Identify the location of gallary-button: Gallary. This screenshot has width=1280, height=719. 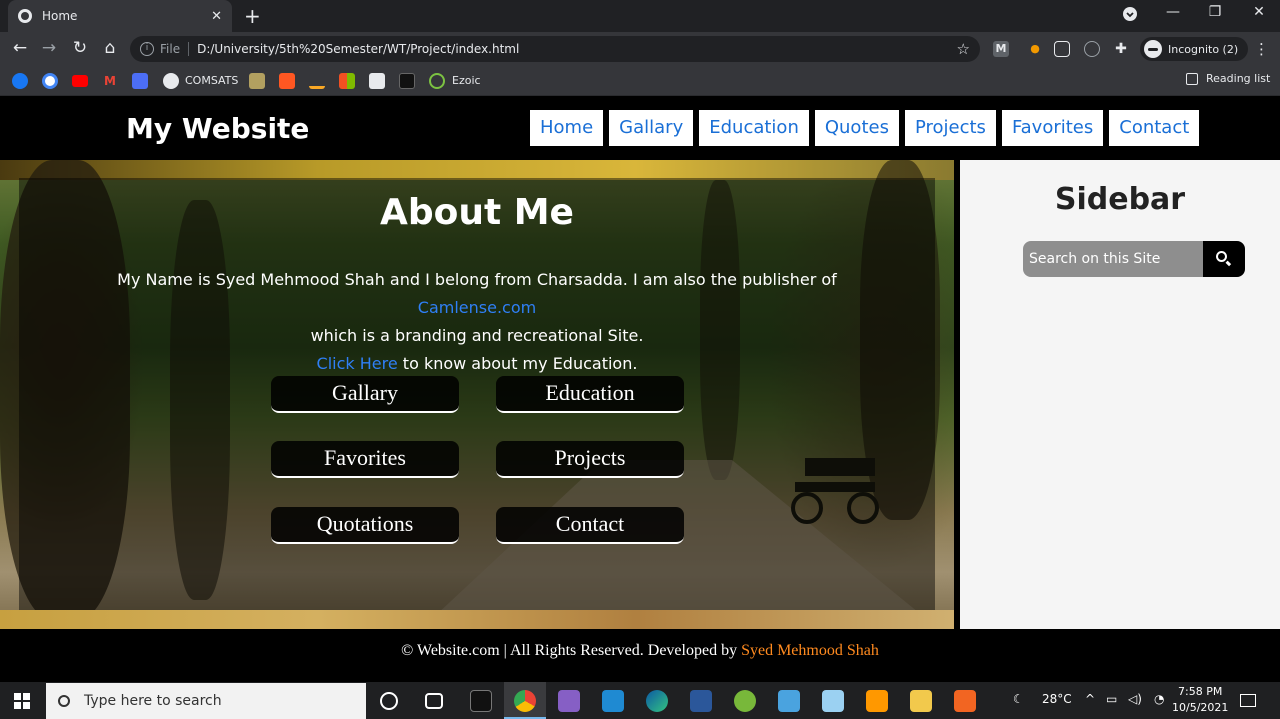
(365, 394).